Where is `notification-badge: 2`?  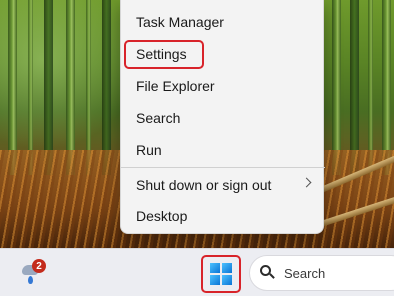 notification-badge: 2 is located at coordinates (39, 266).